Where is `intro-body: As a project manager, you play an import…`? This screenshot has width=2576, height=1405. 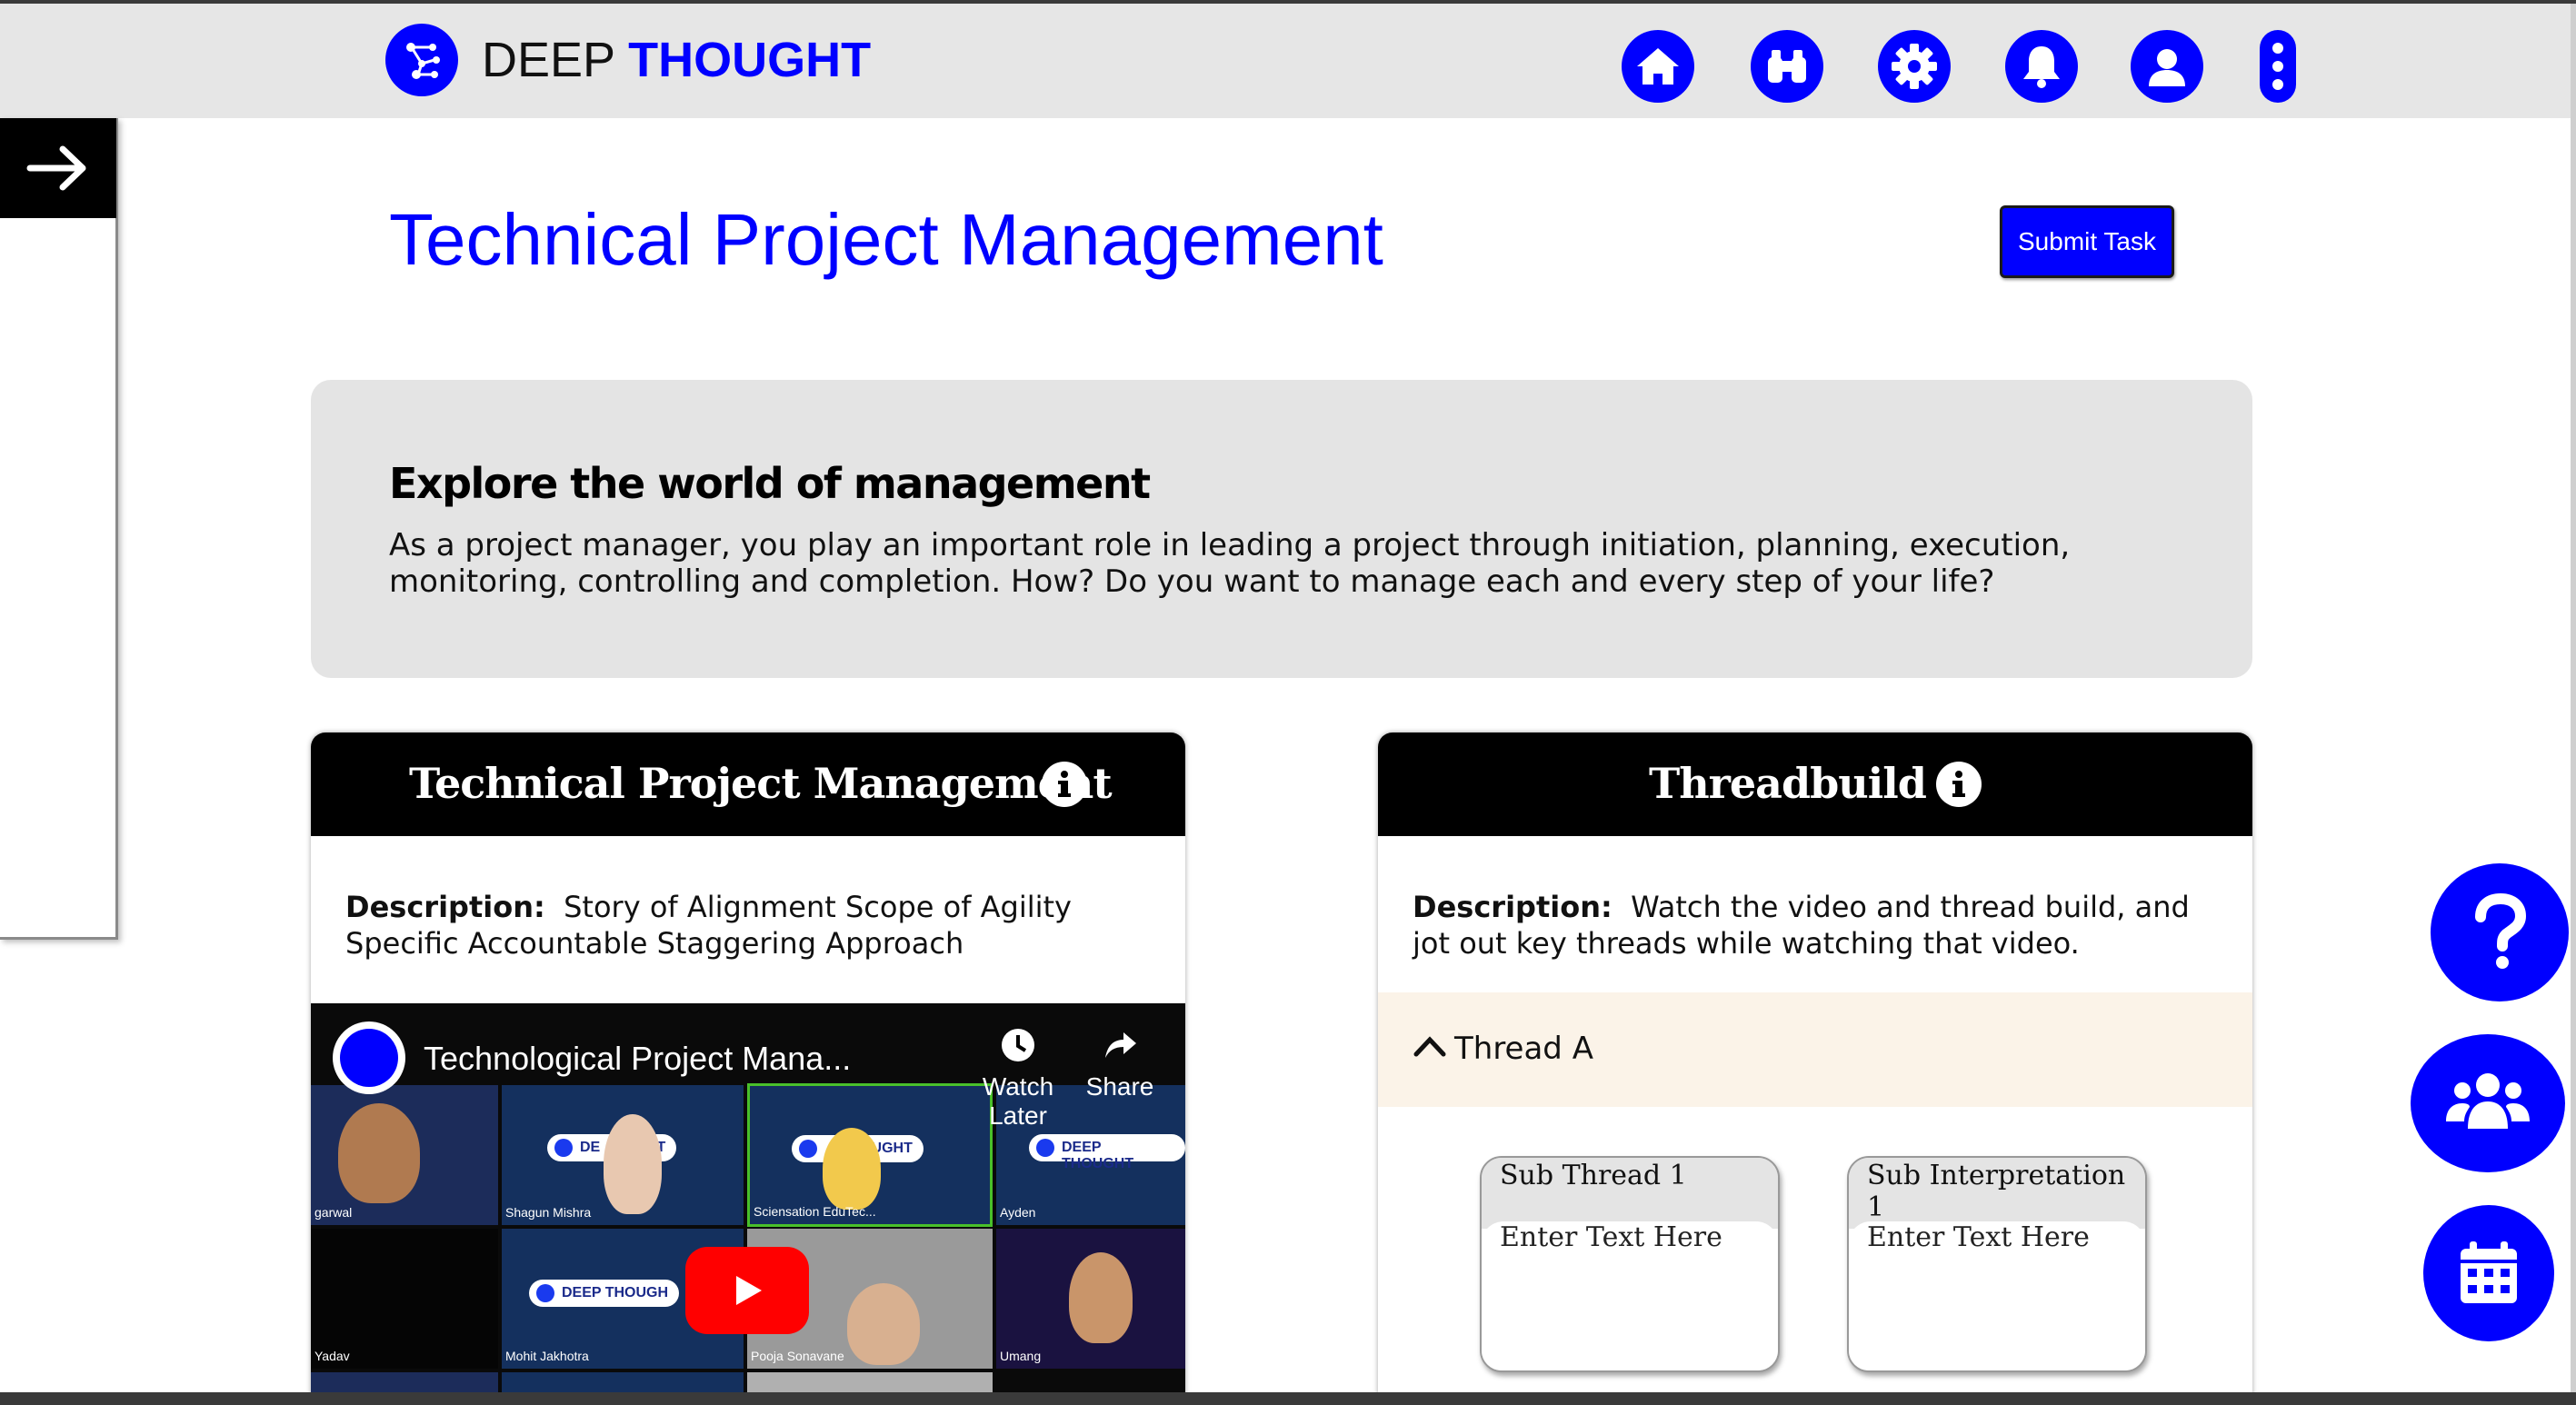 intro-body: As a project manager, you play an import… is located at coordinates (1230, 563).